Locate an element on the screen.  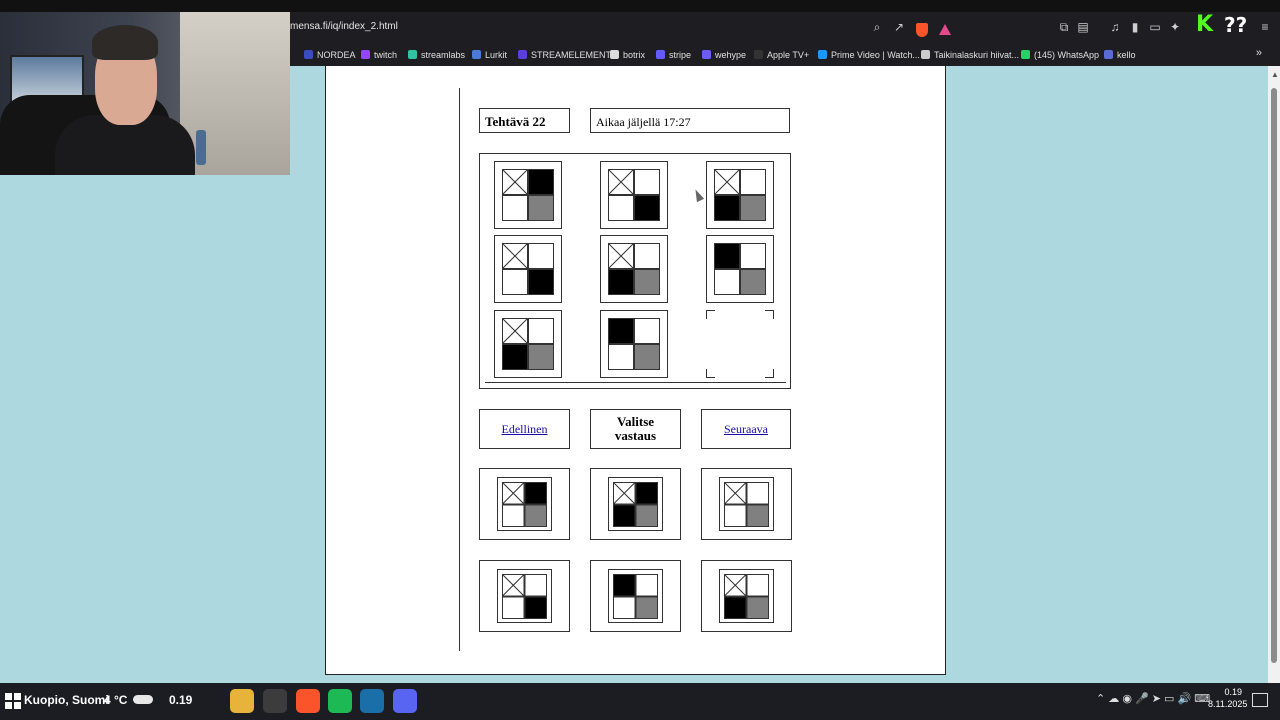
next-link: Seuraava is located at coordinates (746, 429).